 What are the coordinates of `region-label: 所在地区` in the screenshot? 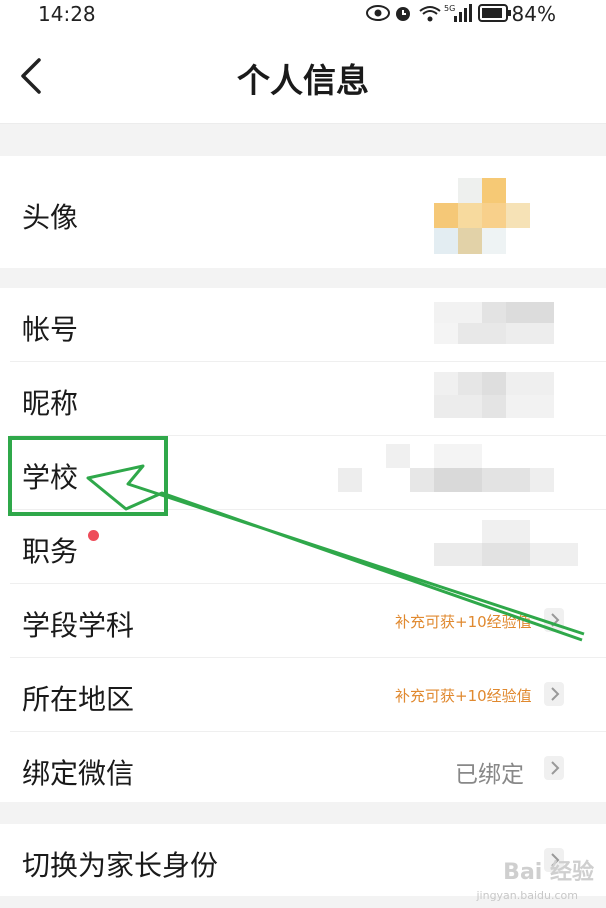 It's located at (78, 699).